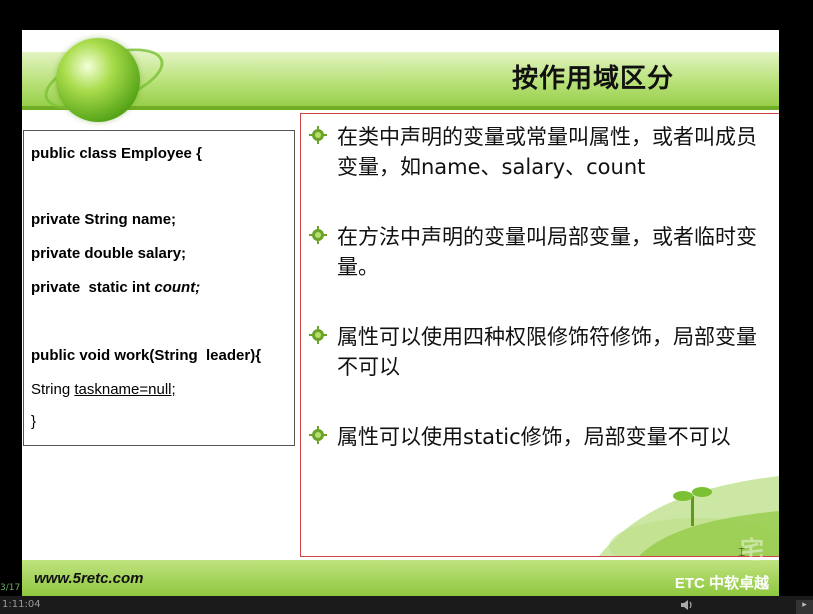 This screenshot has width=813, height=614. I want to click on code-line: private static int count;, so click(115, 287).